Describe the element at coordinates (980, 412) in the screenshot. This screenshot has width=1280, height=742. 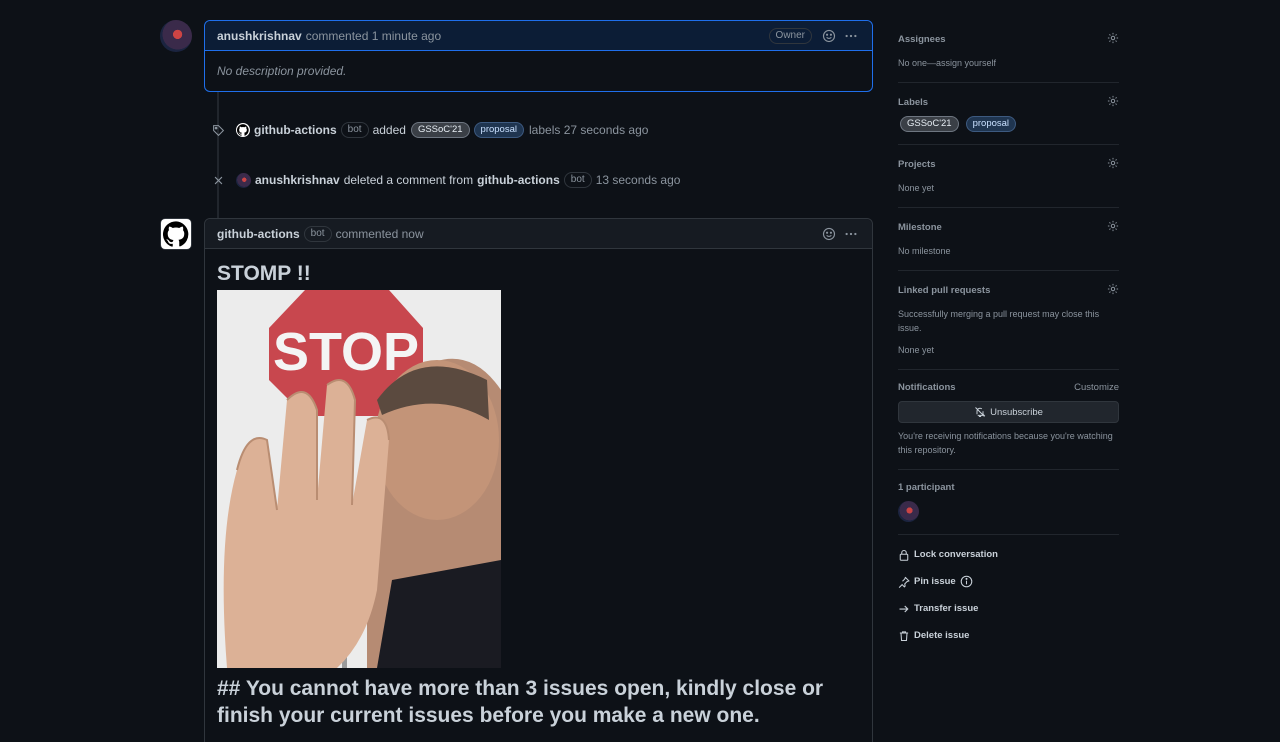
I see `bell-slash-icon` at that location.